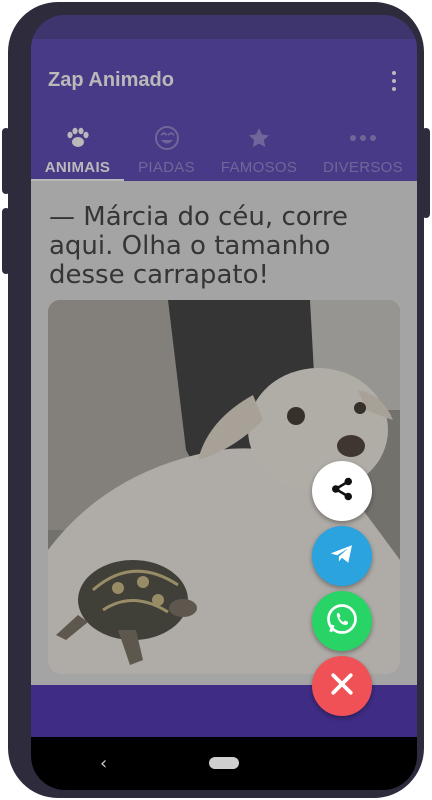 This screenshot has height=800, width=432. I want to click on close-button, so click(342, 686).